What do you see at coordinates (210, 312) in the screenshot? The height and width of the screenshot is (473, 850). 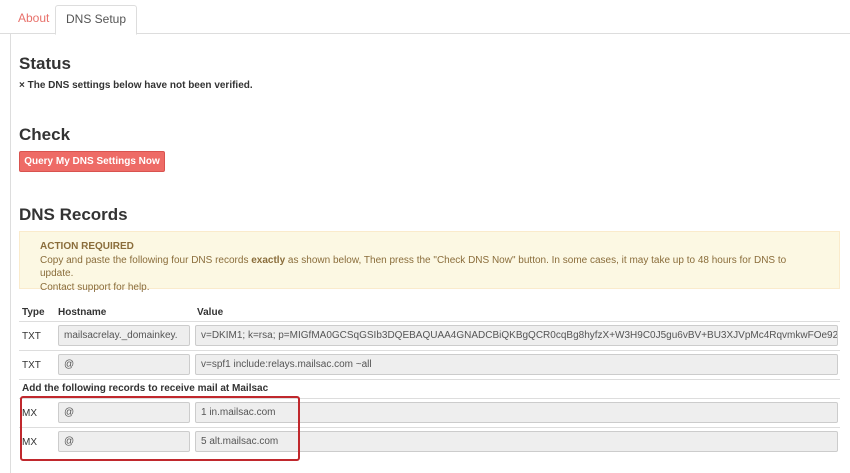 I see `column-header-value: Value` at bounding box center [210, 312].